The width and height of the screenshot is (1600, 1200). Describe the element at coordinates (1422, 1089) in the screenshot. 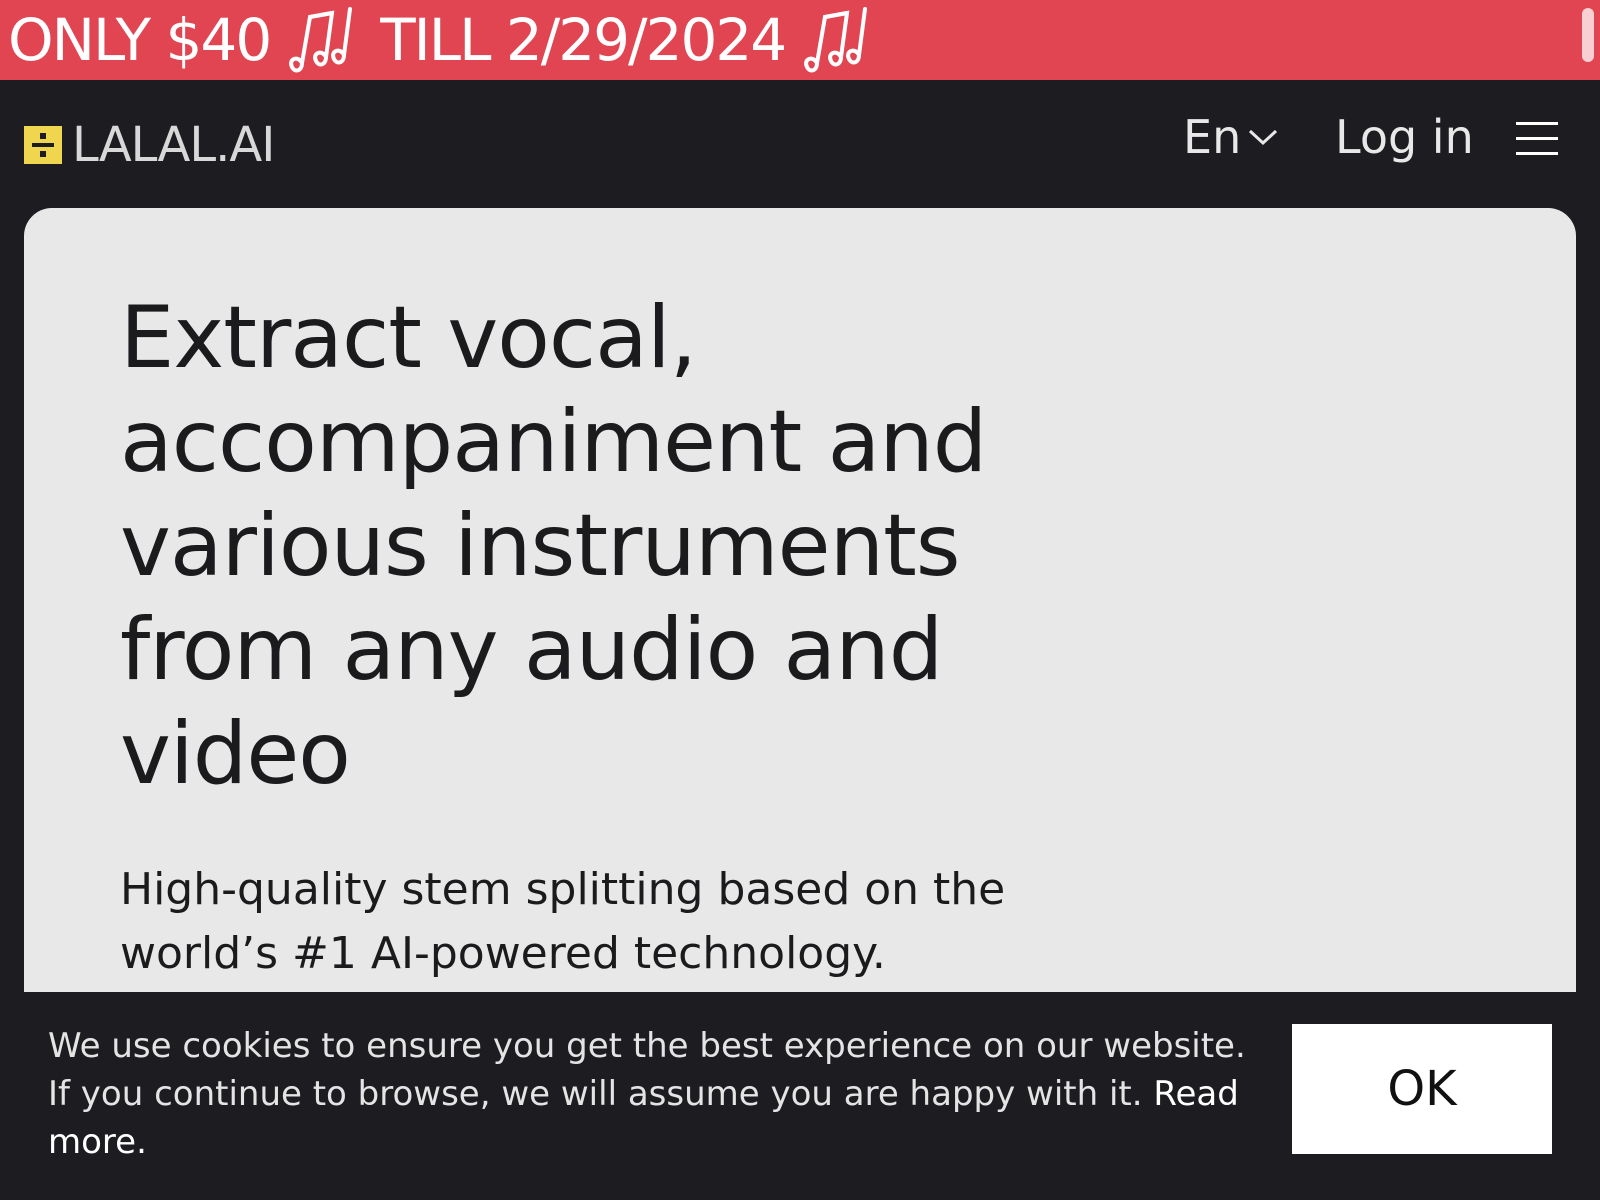

I see `cookie-ok-button: OK` at that location.